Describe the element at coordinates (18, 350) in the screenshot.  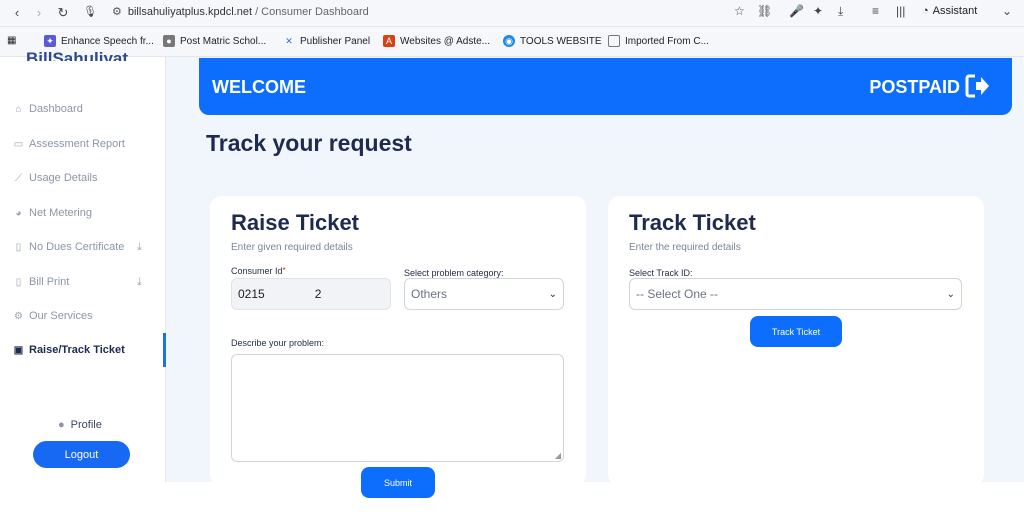
I see `ticket-icon: ▣` at that location.